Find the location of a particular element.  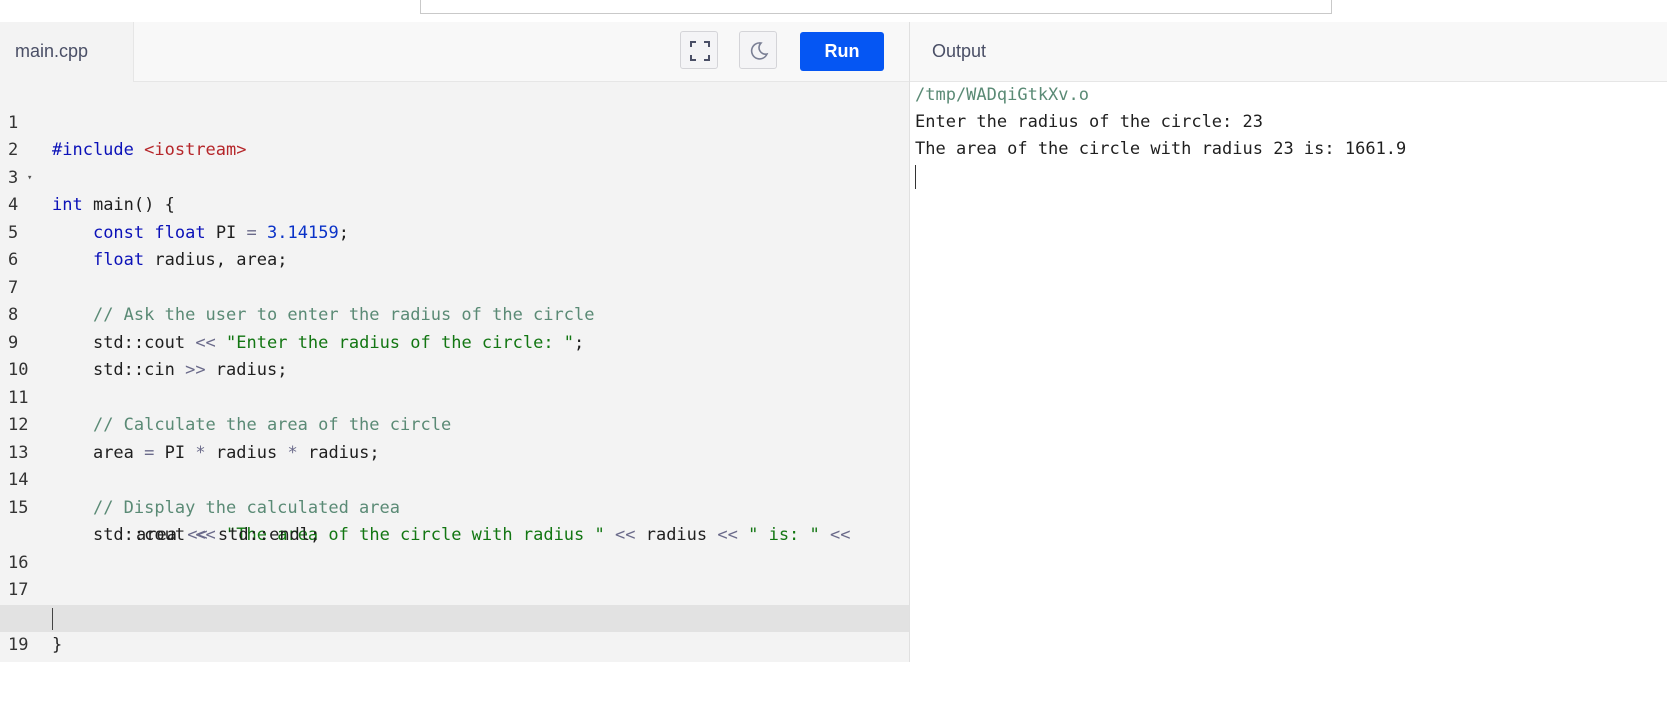

code-line: 18 } is located at coordinates (454, 616).